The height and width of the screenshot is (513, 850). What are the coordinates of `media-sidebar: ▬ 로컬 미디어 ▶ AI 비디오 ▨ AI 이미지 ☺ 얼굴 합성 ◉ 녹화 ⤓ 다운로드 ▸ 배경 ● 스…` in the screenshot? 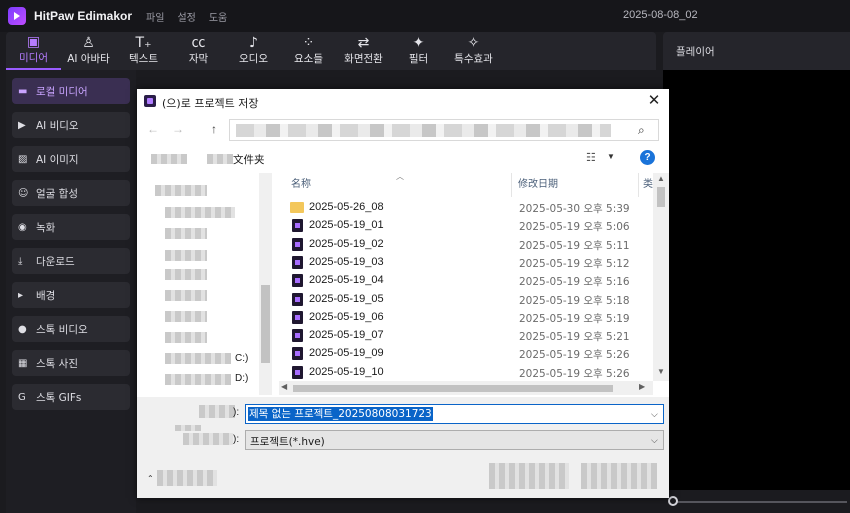 It's located at (71, 291).